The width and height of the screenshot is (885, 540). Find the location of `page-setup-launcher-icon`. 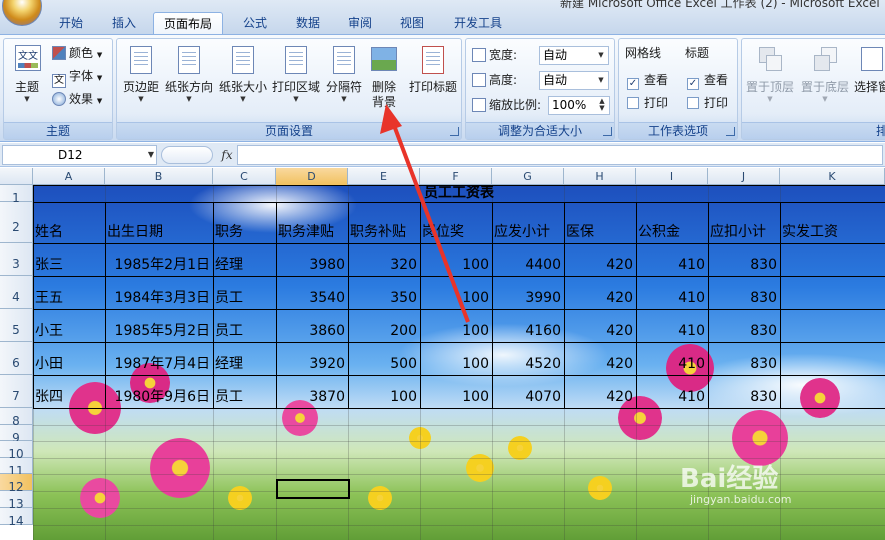

page-setup-launcher-icon is located at coordinates (454, 131).